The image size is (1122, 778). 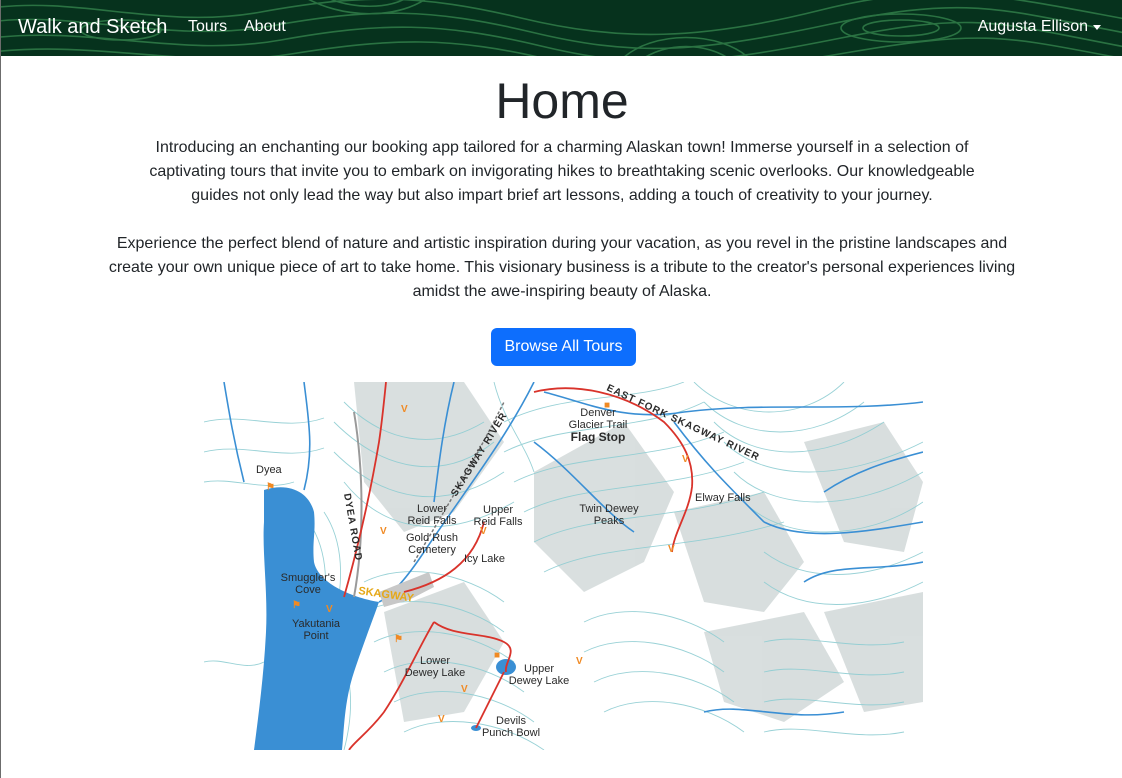 What do you see at coordinates (432, 544) in the screenshot?
I see `map-label-gold-rush: Gold Rush Cemetery` at bounding box center [432, 544].